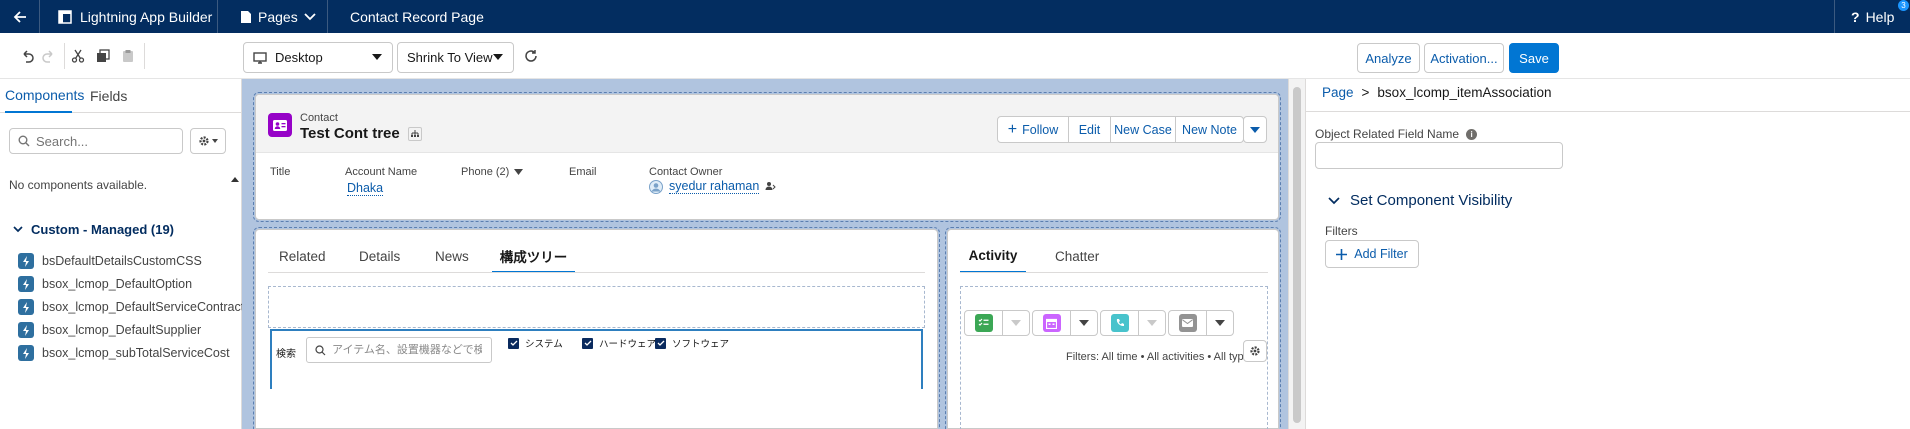 This screenshot has width=1910, height=429. I want to click on activity-settings-button, so click(1255, 351).